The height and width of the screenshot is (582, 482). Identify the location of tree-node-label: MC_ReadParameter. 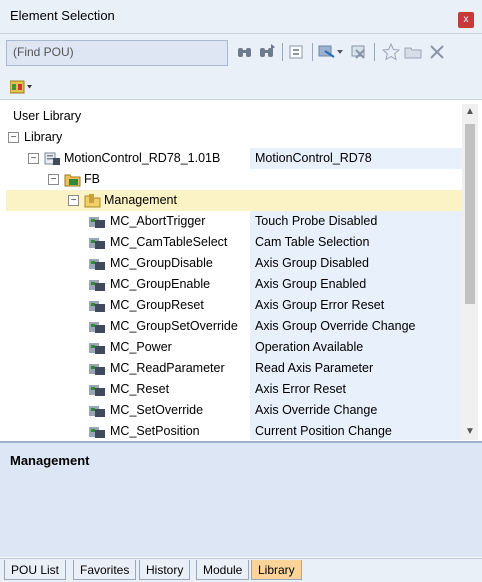
(167, 368).